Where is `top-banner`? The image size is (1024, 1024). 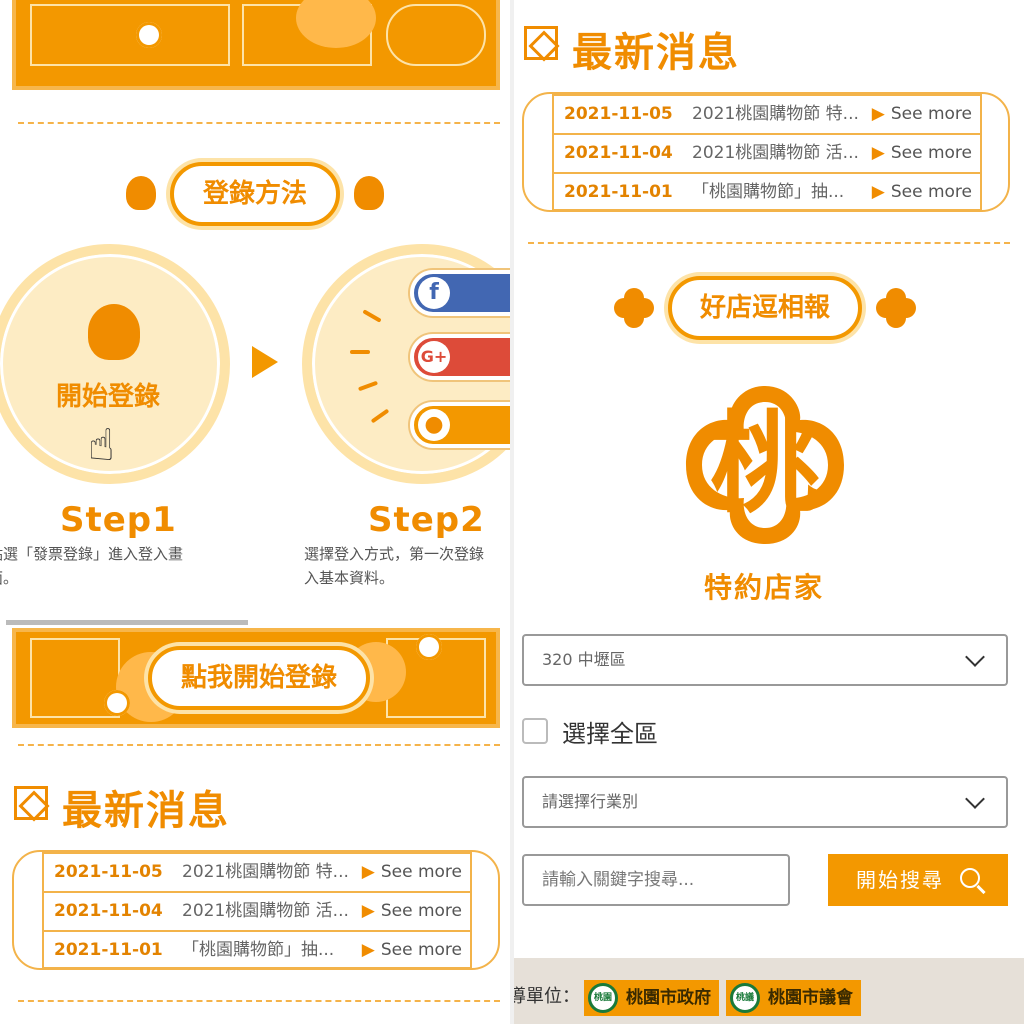
top-banner is located at coordinates (256, 45).